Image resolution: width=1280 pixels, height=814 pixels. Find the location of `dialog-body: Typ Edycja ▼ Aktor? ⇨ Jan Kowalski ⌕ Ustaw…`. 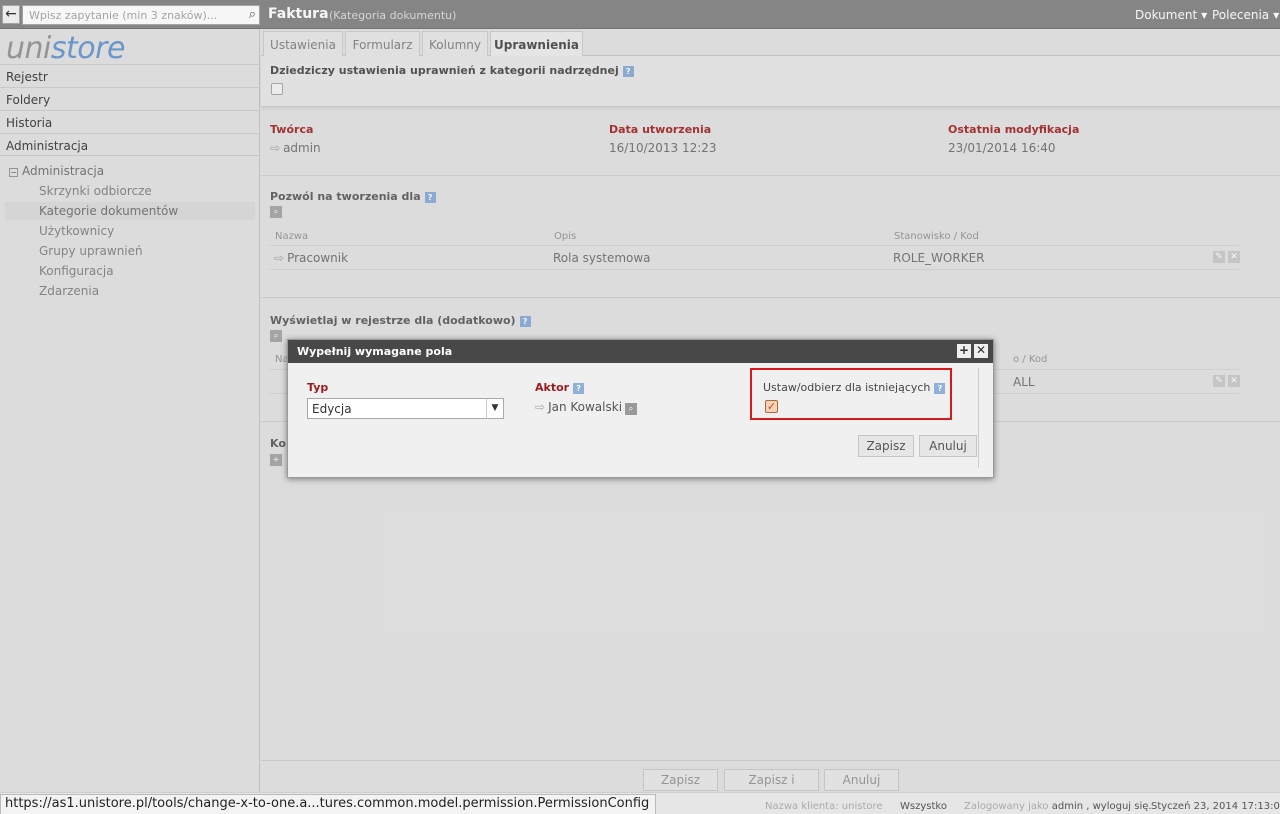

dialog-body: Typ Edycja ▼ Aktor? ⇨ Jan Kowalski ⌕ Ustaw… is located at coordinates (640, 420).